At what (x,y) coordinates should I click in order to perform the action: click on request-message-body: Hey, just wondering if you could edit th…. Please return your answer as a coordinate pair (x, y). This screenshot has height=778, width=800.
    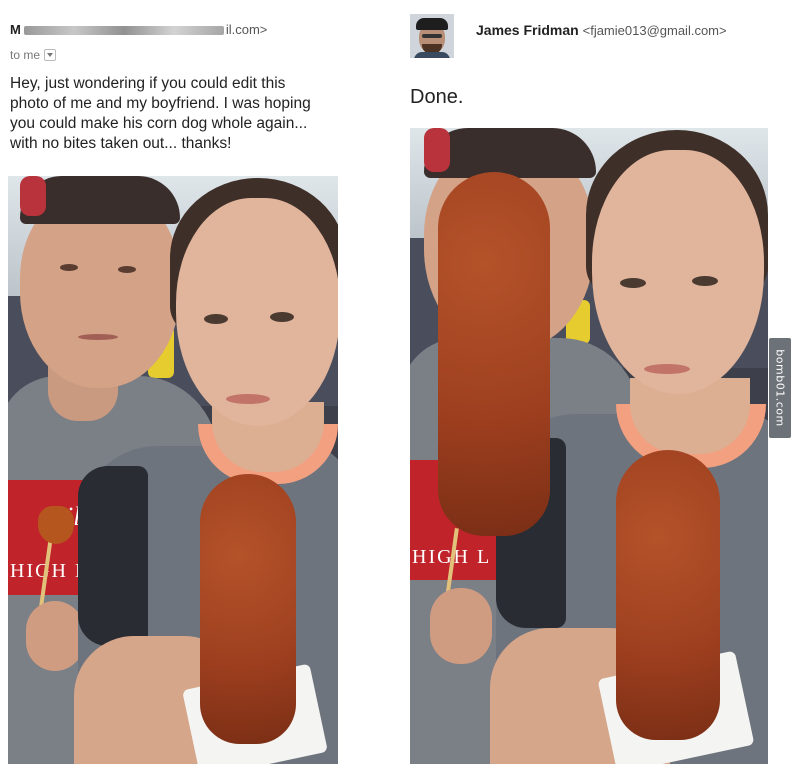
    Looking at the image, I should click on (160, 113).